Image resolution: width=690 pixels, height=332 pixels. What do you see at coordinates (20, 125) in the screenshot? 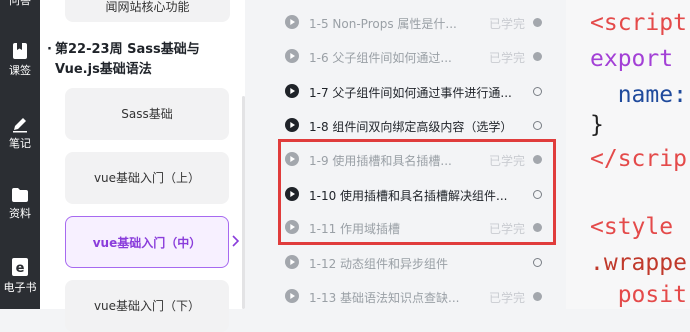
I see `pen-icon` at bounding box center [20, 125].